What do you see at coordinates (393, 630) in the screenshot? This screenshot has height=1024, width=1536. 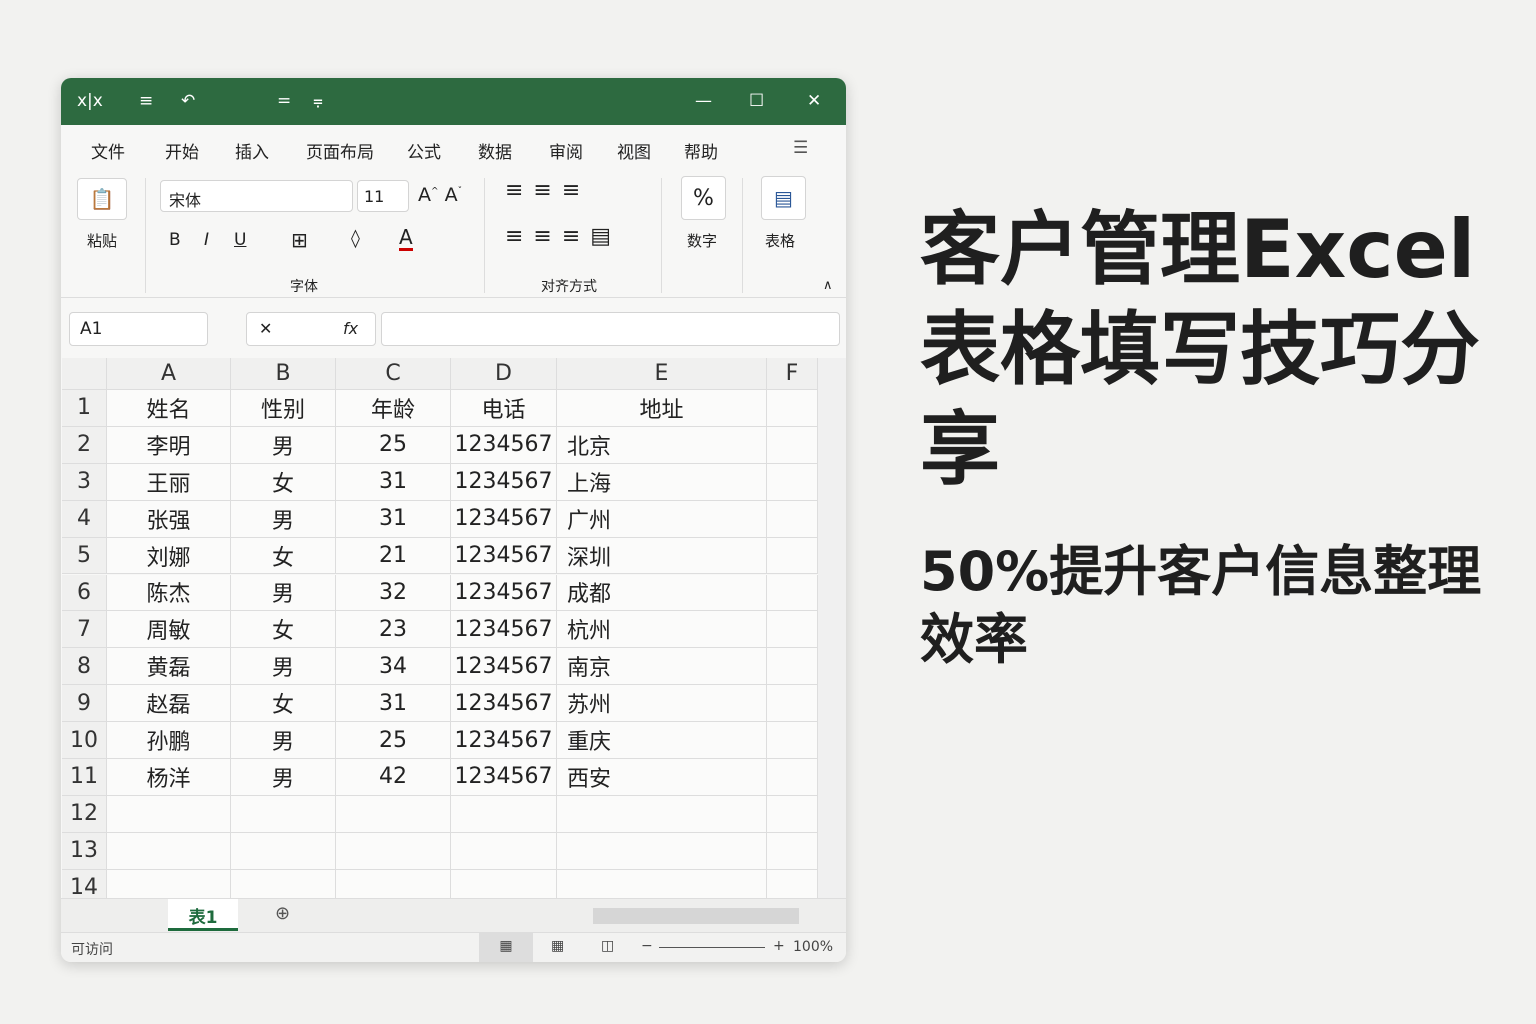 I see `cell: 23` at bounding box center [393, 630].